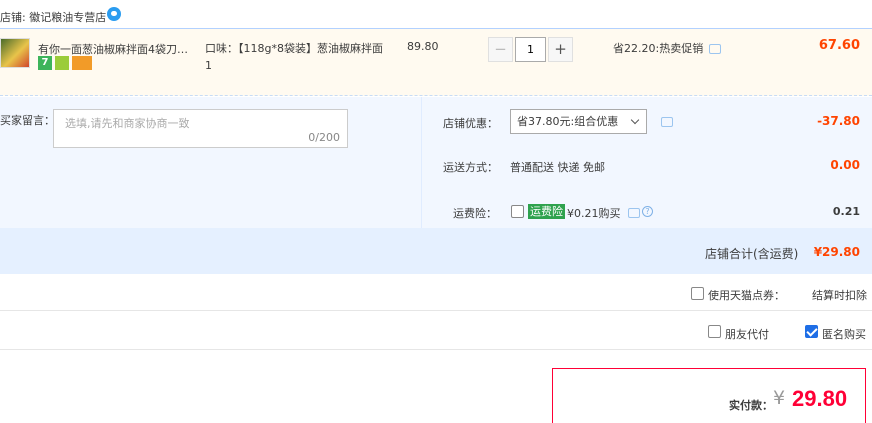 The image size is (872, 423). Describe the element at coordinates (27, 120) in the screenshot. I see `buyer-memo-label: 买家留言：` at that location.